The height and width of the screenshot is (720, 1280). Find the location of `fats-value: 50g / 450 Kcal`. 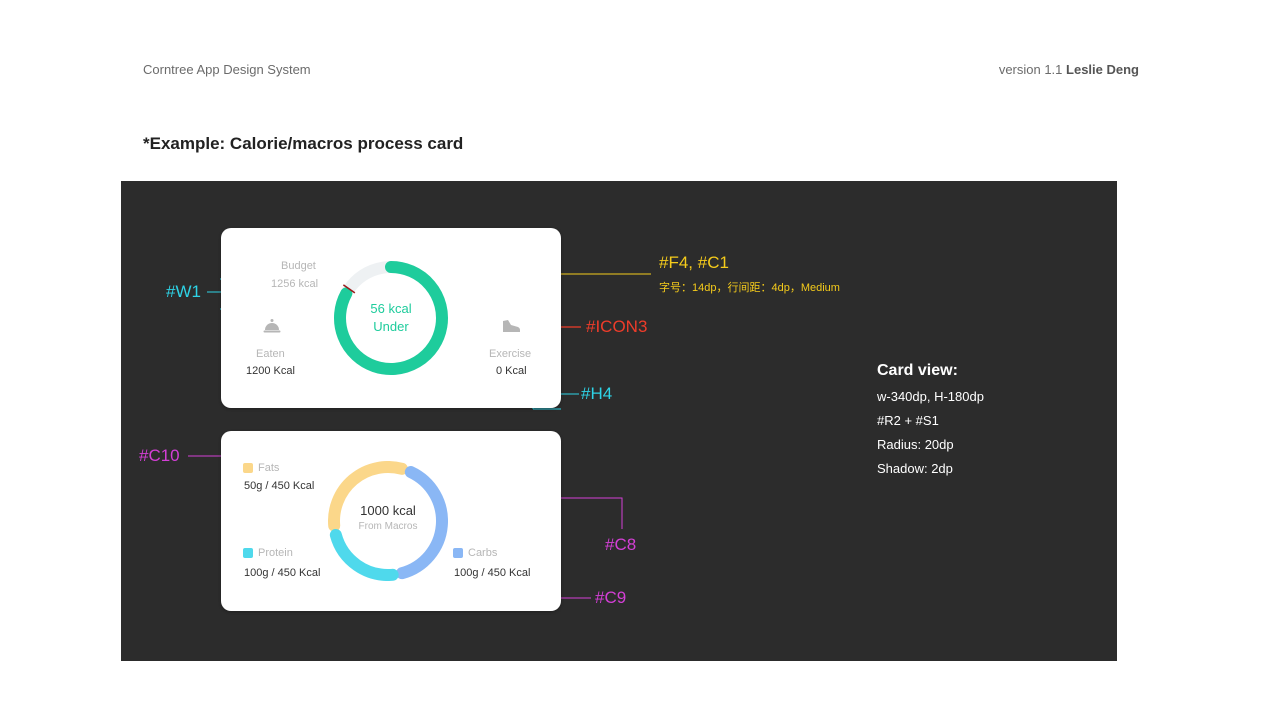

fats-value: 50g / 450 Kcal is located at coordinates (279, 486).